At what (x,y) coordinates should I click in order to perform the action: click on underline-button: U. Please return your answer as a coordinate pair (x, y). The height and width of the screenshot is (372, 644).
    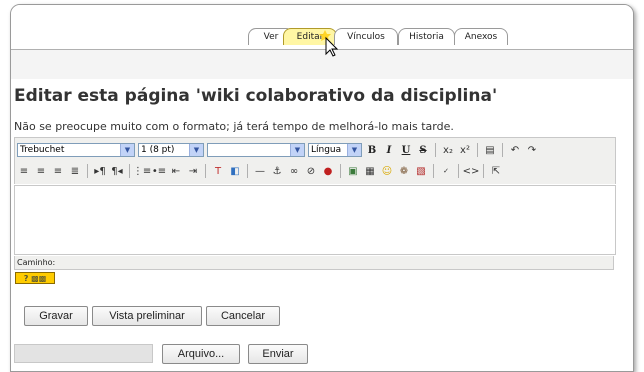
    Looking at the image, I should click on (406, 150).